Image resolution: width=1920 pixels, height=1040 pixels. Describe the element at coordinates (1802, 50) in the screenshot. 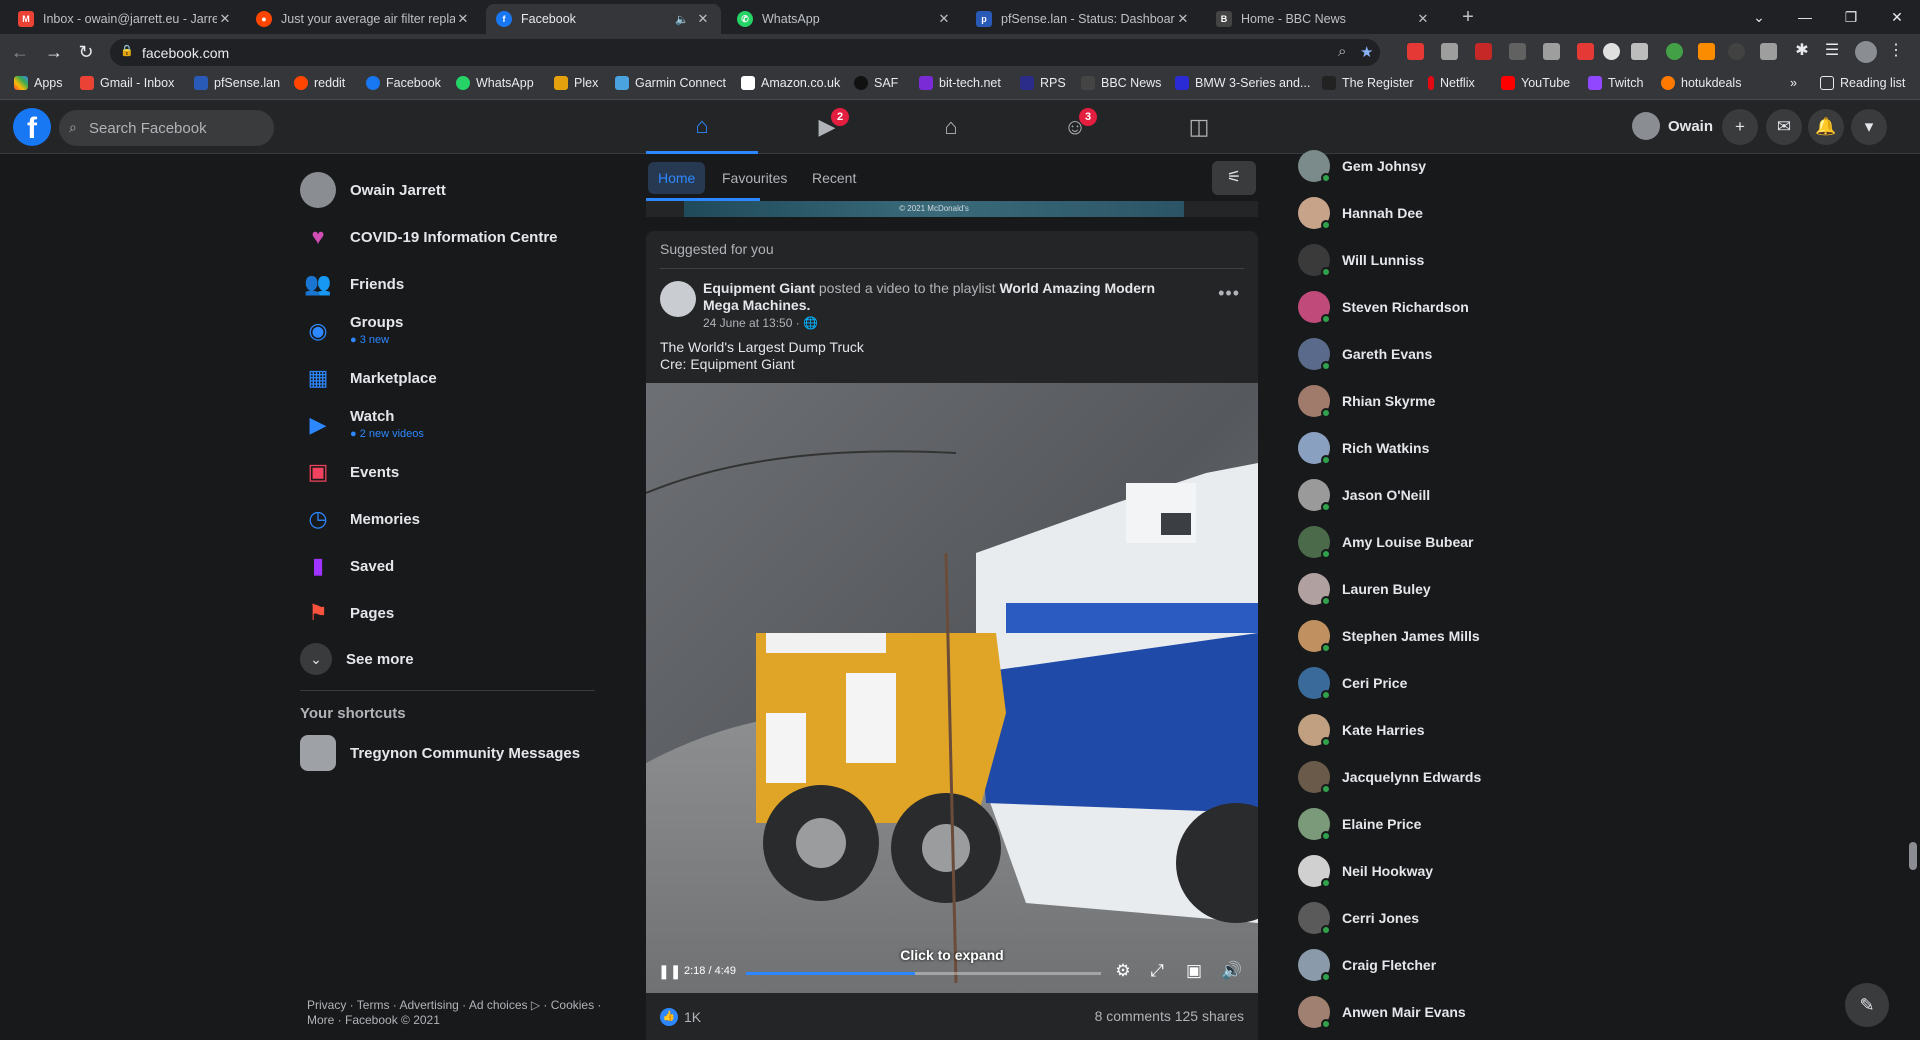

I see `extensions-puzzle-icon: ✱` at that location.